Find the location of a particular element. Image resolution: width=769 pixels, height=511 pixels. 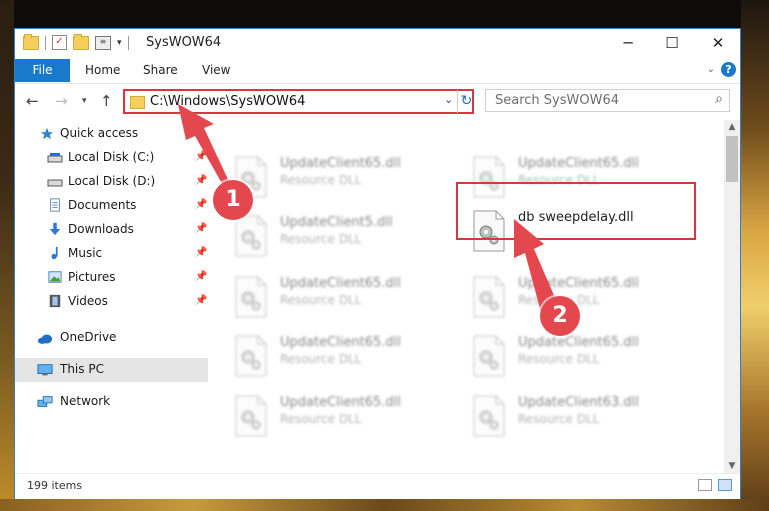

folder-icon is located at coordinates (31, 41).